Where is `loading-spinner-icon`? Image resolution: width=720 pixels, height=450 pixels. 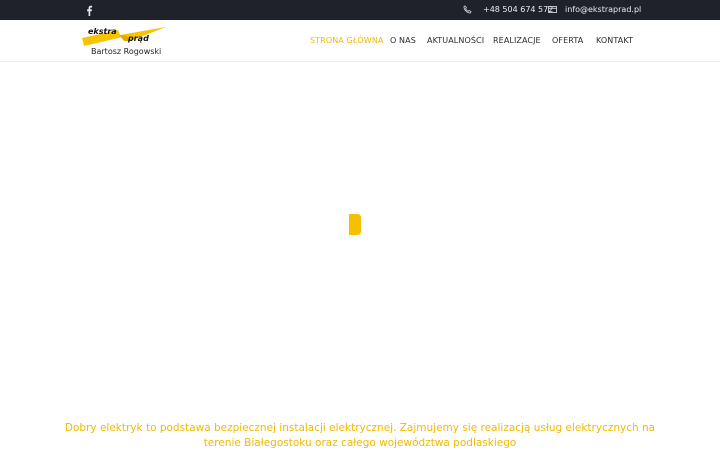
loading-spinner-icon is located at coordinates (355, 224).